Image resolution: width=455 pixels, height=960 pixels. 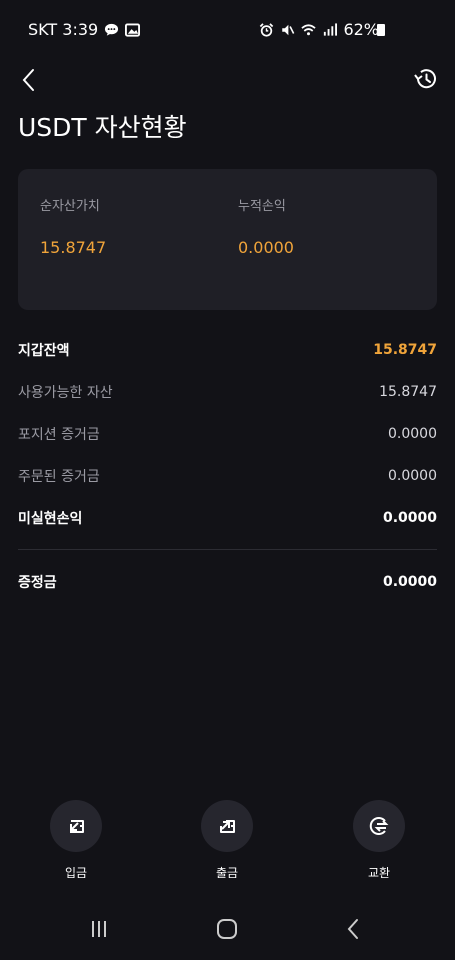 What do you see at coordinates (379, 873) in the screenshot?
I see `exchange-label: 교환` at bounding box center [379, 873].